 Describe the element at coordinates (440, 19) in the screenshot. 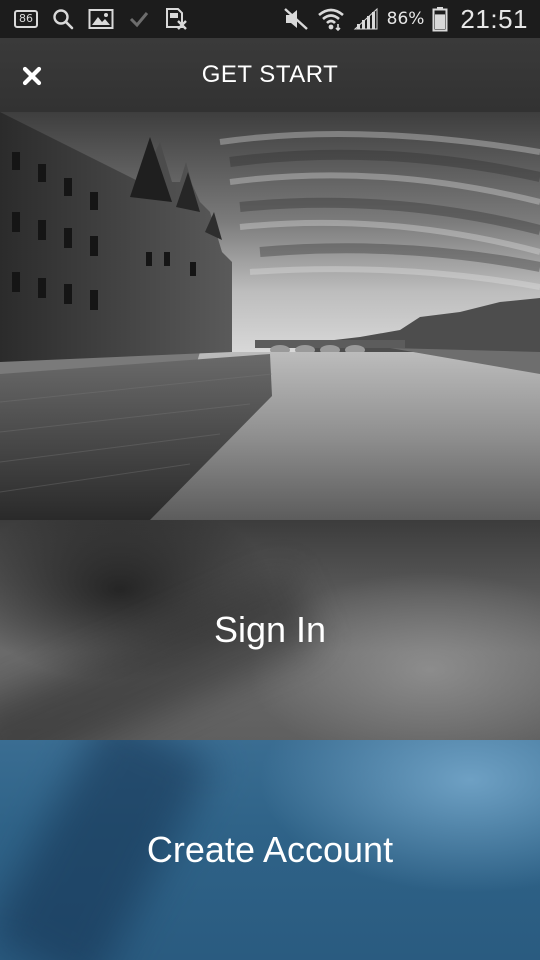

I see `battery-icon` at that location.